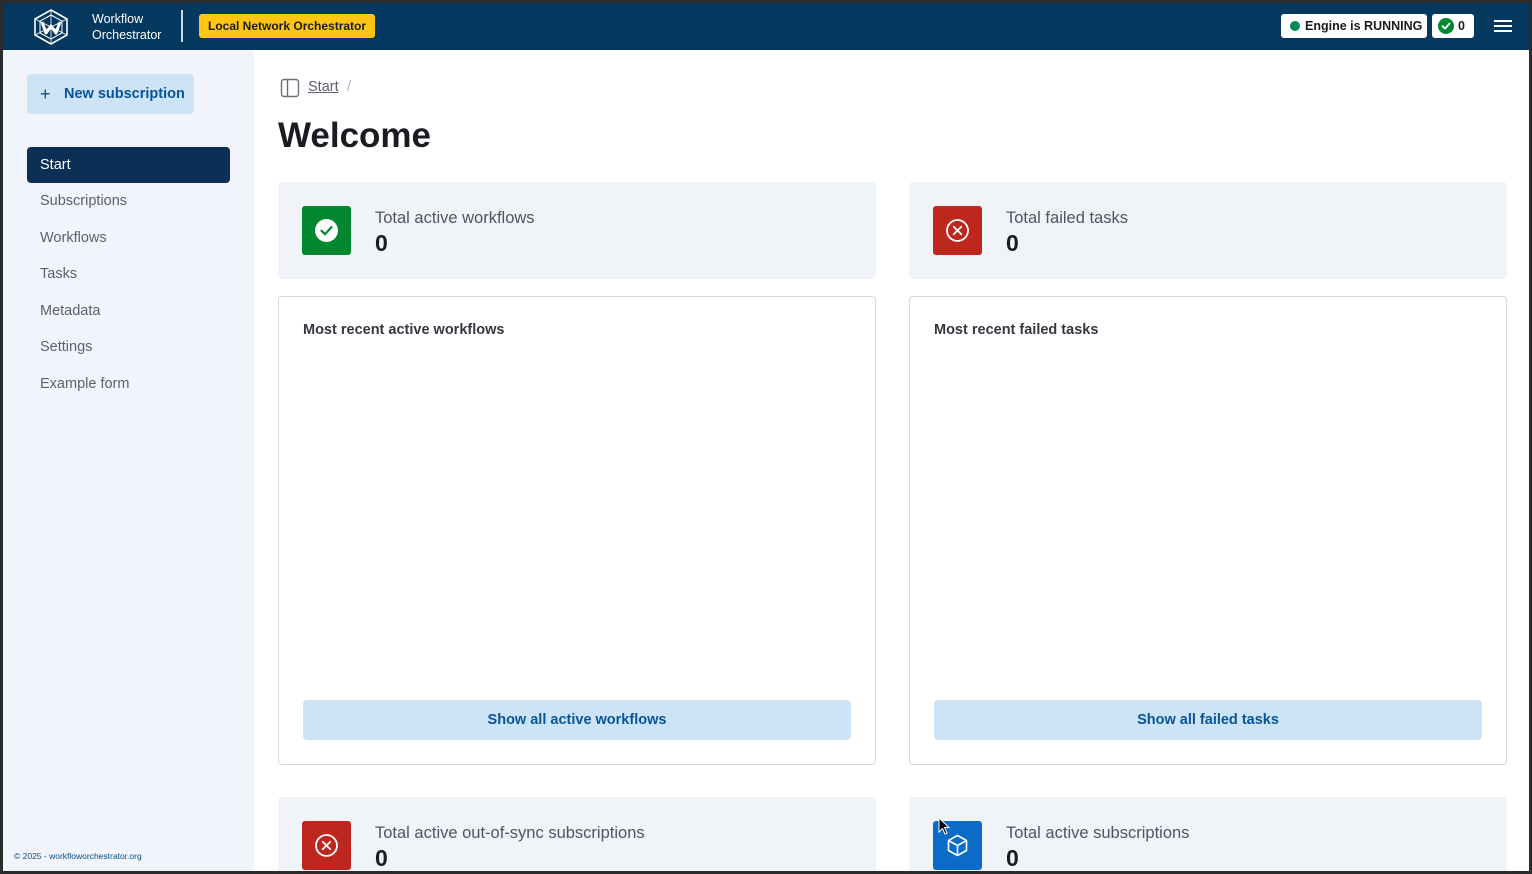  I want to click on sidebar-item-subscriptions: Subscriptions, so click(128, 201).